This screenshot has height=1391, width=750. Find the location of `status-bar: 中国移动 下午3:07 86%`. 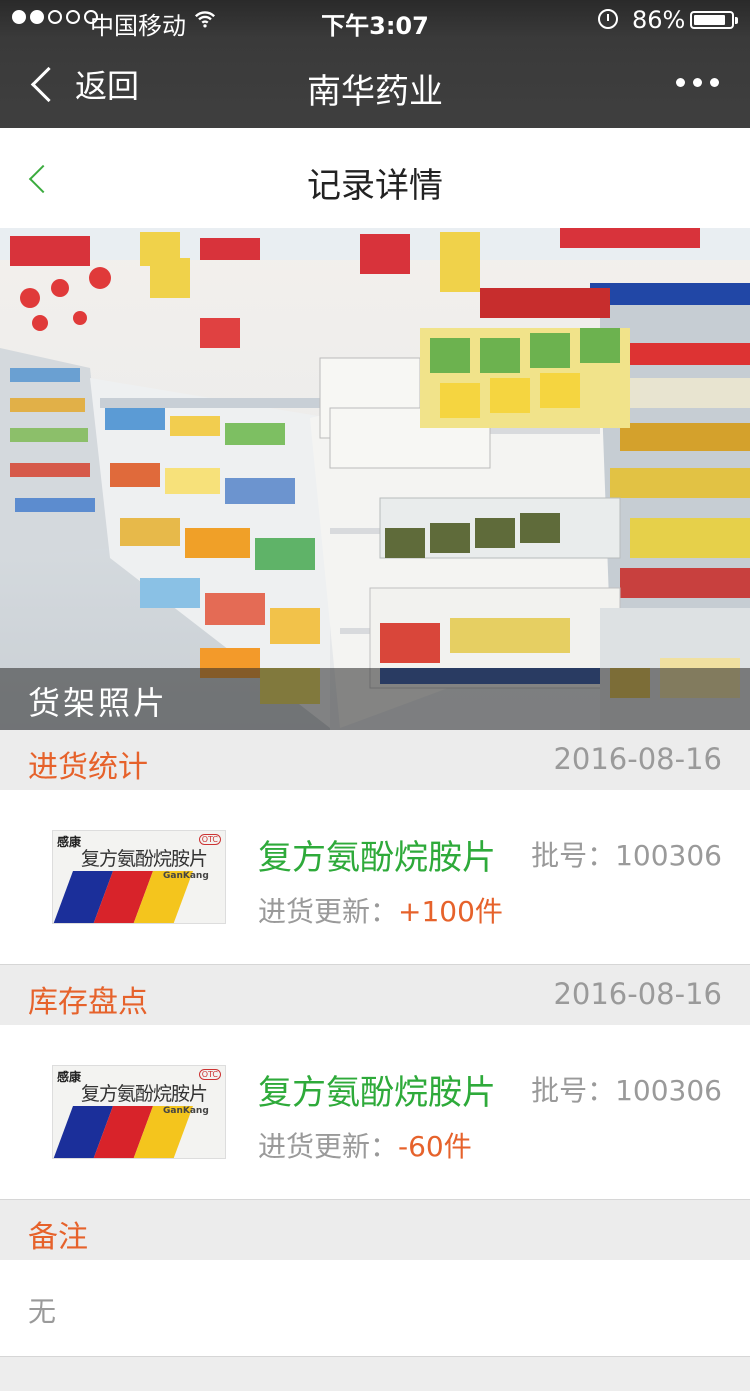

status-bar: 中国移动 下午3:07 86% is located at coordinates (375, 20).